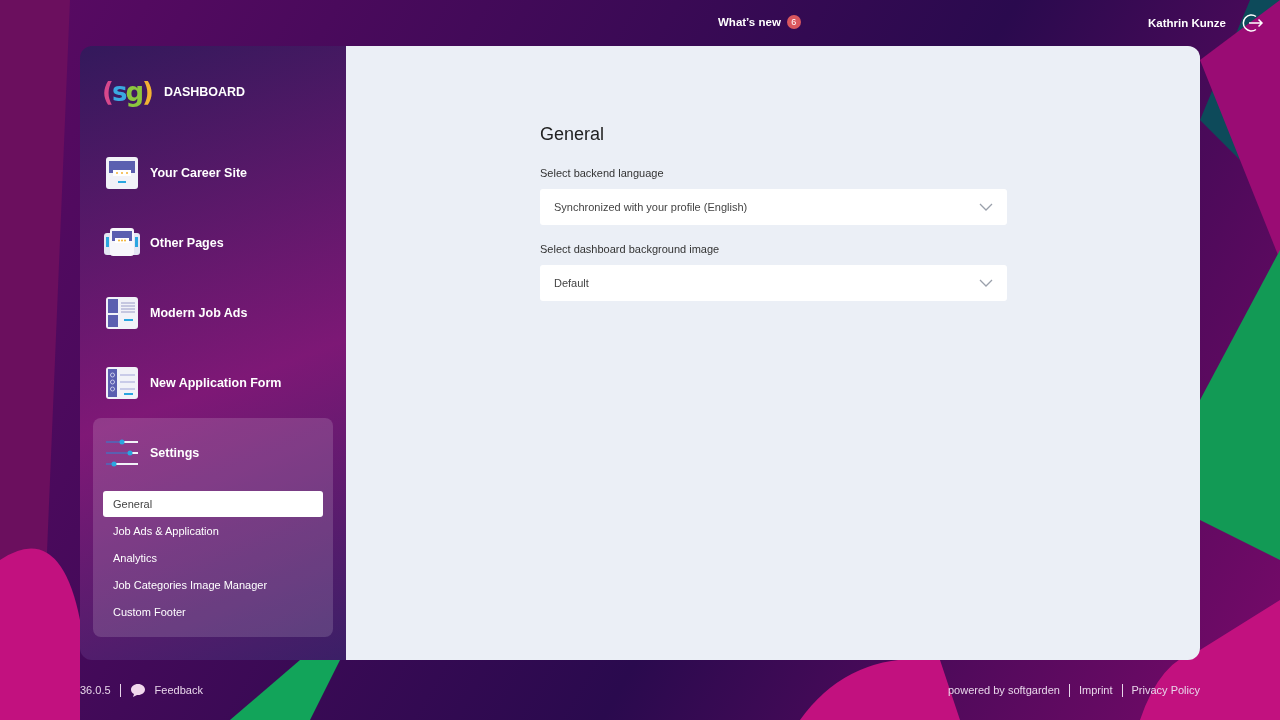 Image resolution: width=1280 pixels, height=720 pixels. I want to click on field-label: Select dashboard background image, so click(630, 249).